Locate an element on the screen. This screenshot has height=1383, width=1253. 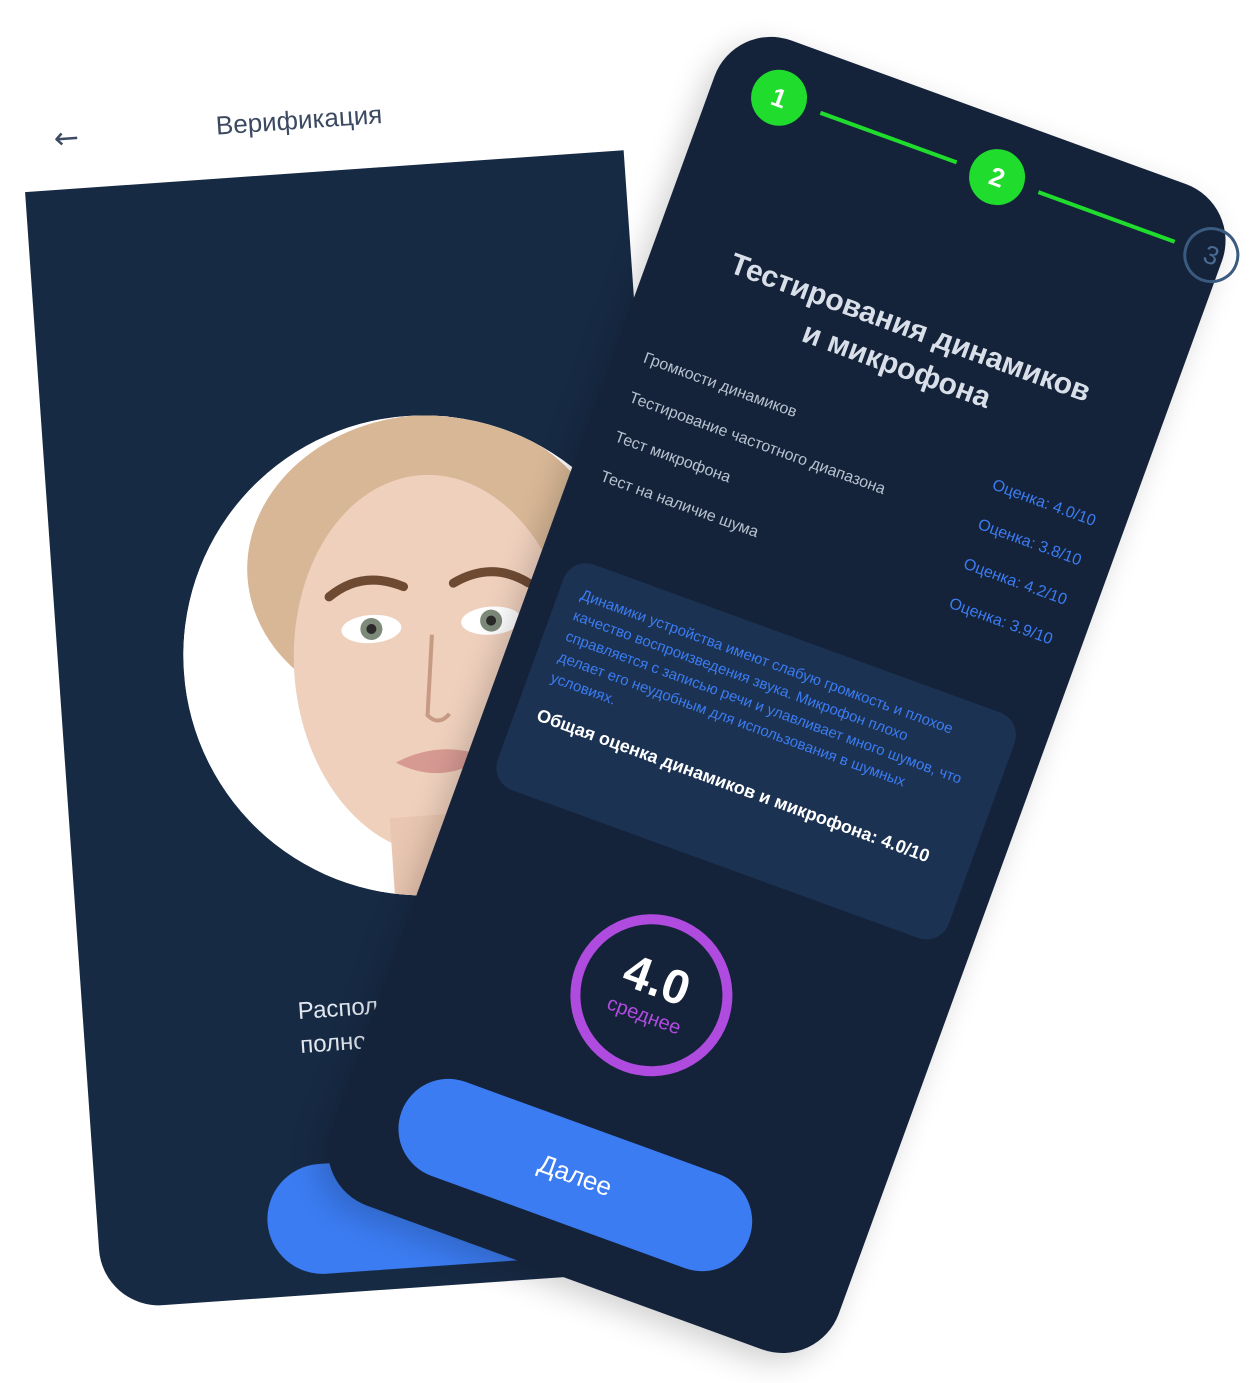
step-2: 2 is located at coordinates (997, 177).